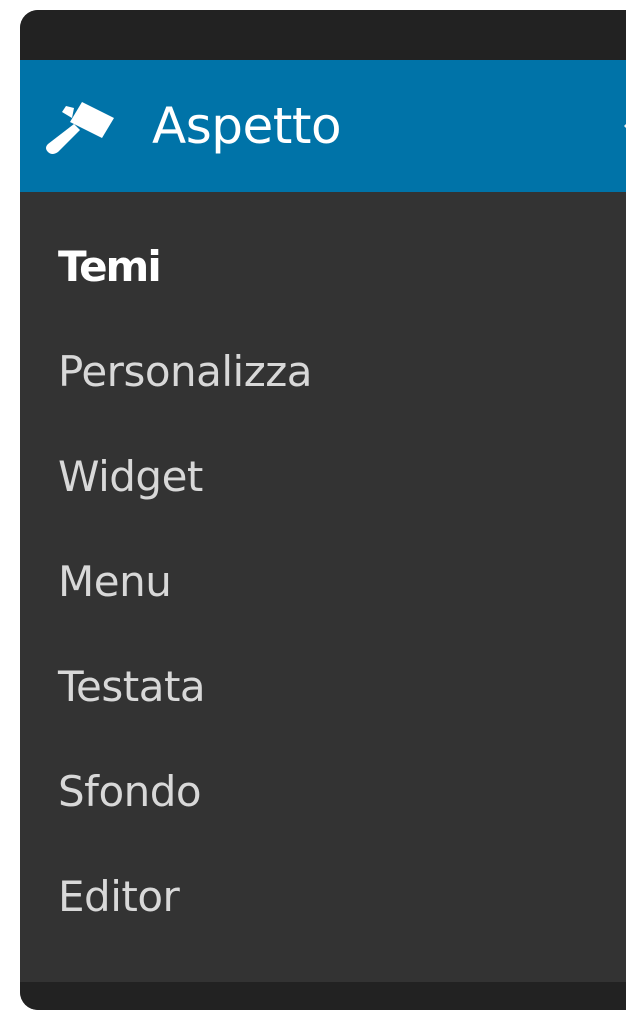  What do you see at coordinates (80, 128) in the screenshot?
I see `paintbrush-icon` at bounding box center [80, 128].